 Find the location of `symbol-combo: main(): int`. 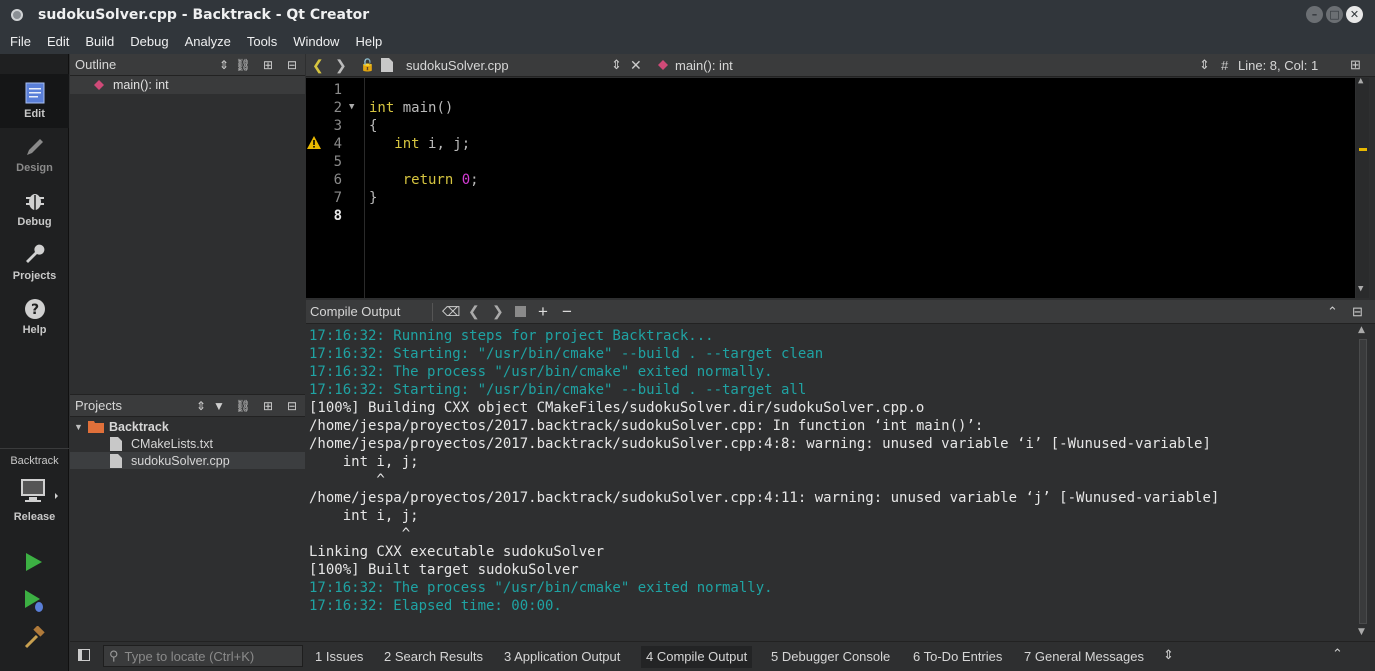

symbol-combo: main(): int is located at coordinates (704, 65).